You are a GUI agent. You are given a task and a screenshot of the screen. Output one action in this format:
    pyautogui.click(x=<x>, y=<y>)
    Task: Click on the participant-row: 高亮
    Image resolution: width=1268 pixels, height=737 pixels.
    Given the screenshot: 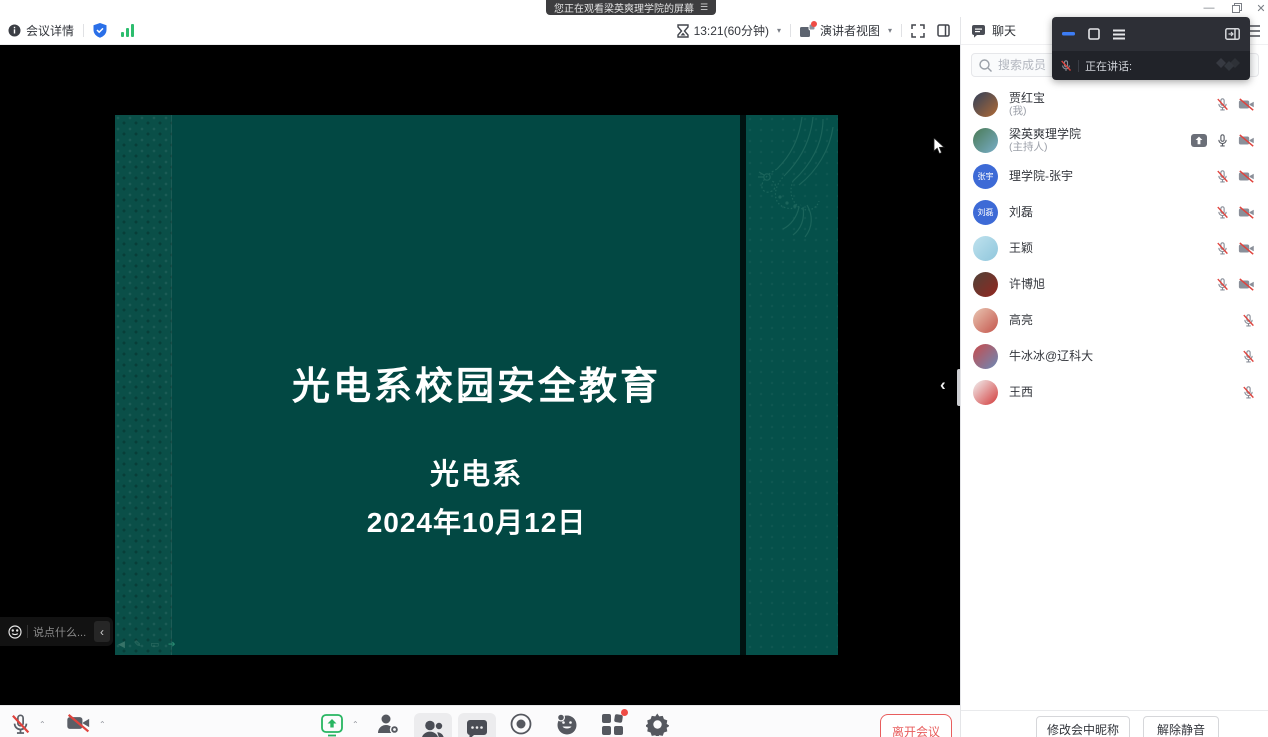 What is the action you would take?
    pyautogui.click(x=1114, y=320)
    